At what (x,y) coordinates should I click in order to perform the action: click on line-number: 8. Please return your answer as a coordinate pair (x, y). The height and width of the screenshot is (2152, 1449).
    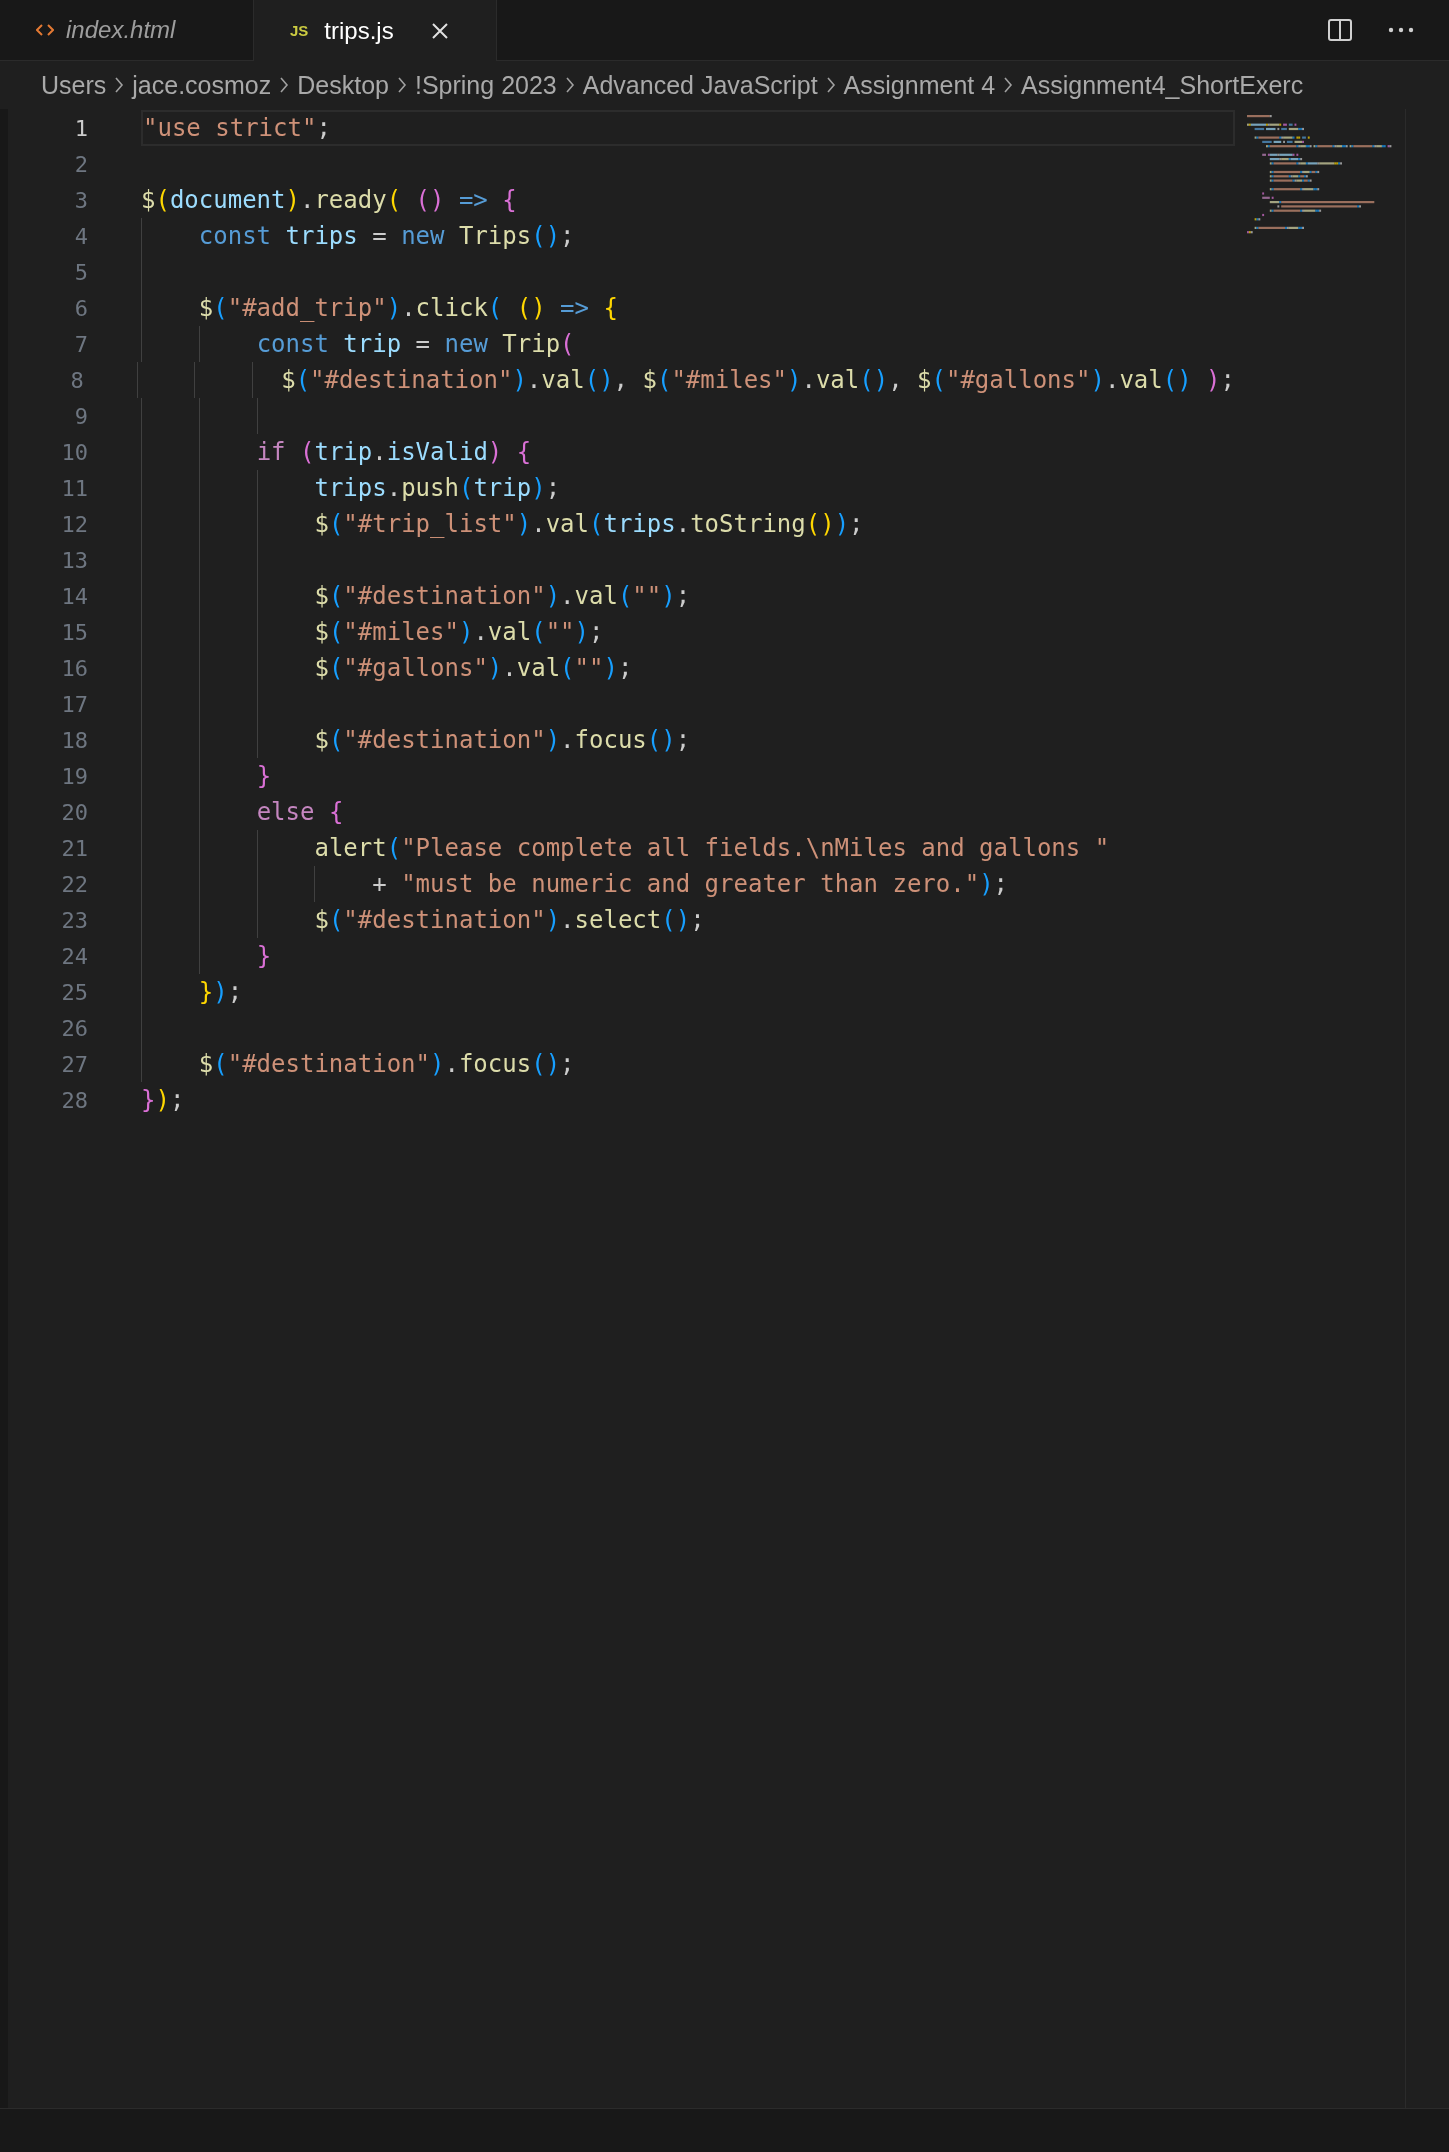
    Looking at the image, I should click on (76, 380).